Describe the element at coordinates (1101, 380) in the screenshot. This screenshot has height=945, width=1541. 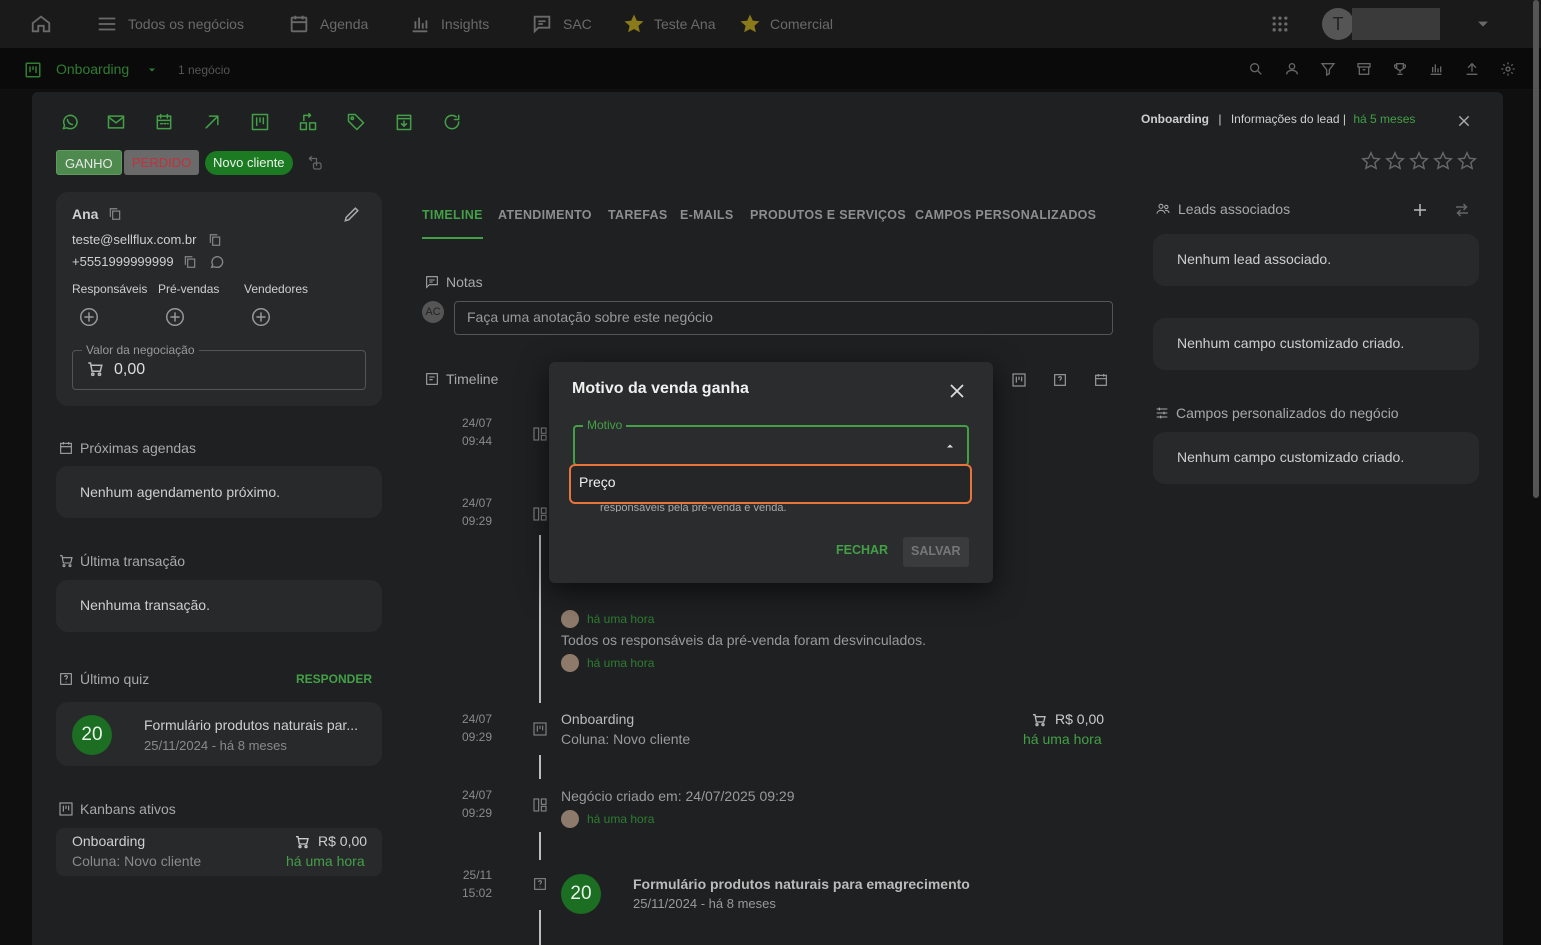
I see `calendar-filter-icon` at that location.